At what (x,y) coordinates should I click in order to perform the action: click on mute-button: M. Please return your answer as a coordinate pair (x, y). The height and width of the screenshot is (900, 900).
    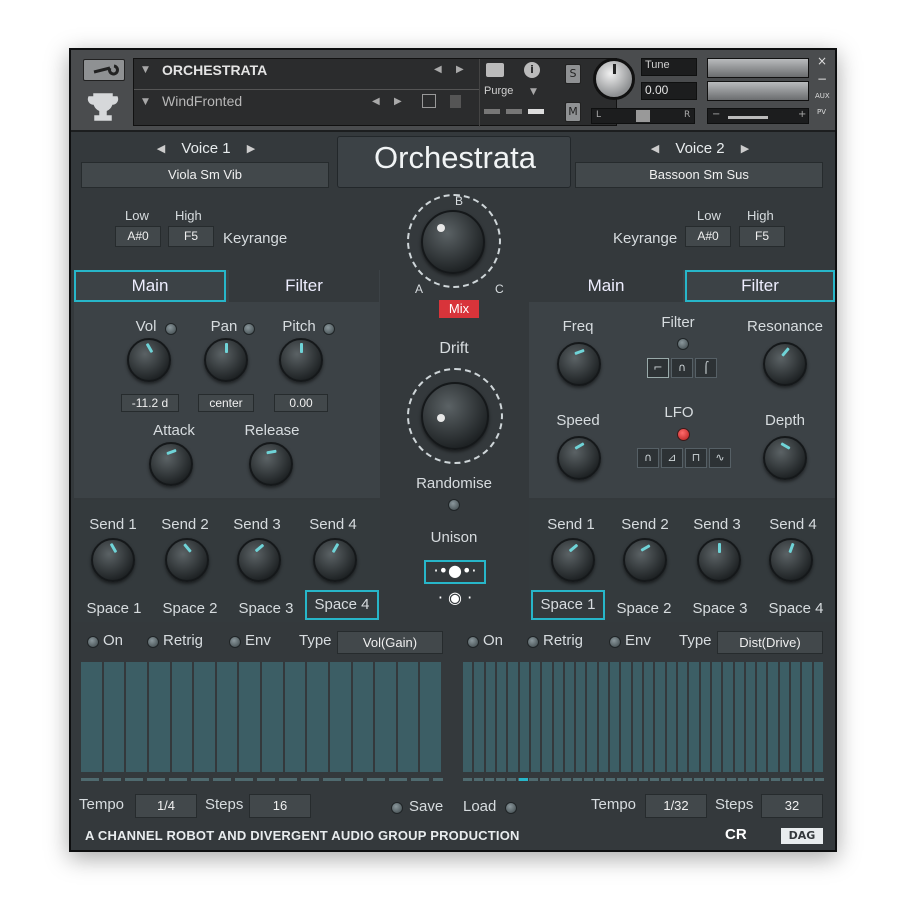
    Looking at the image, I should click on (573, 112).